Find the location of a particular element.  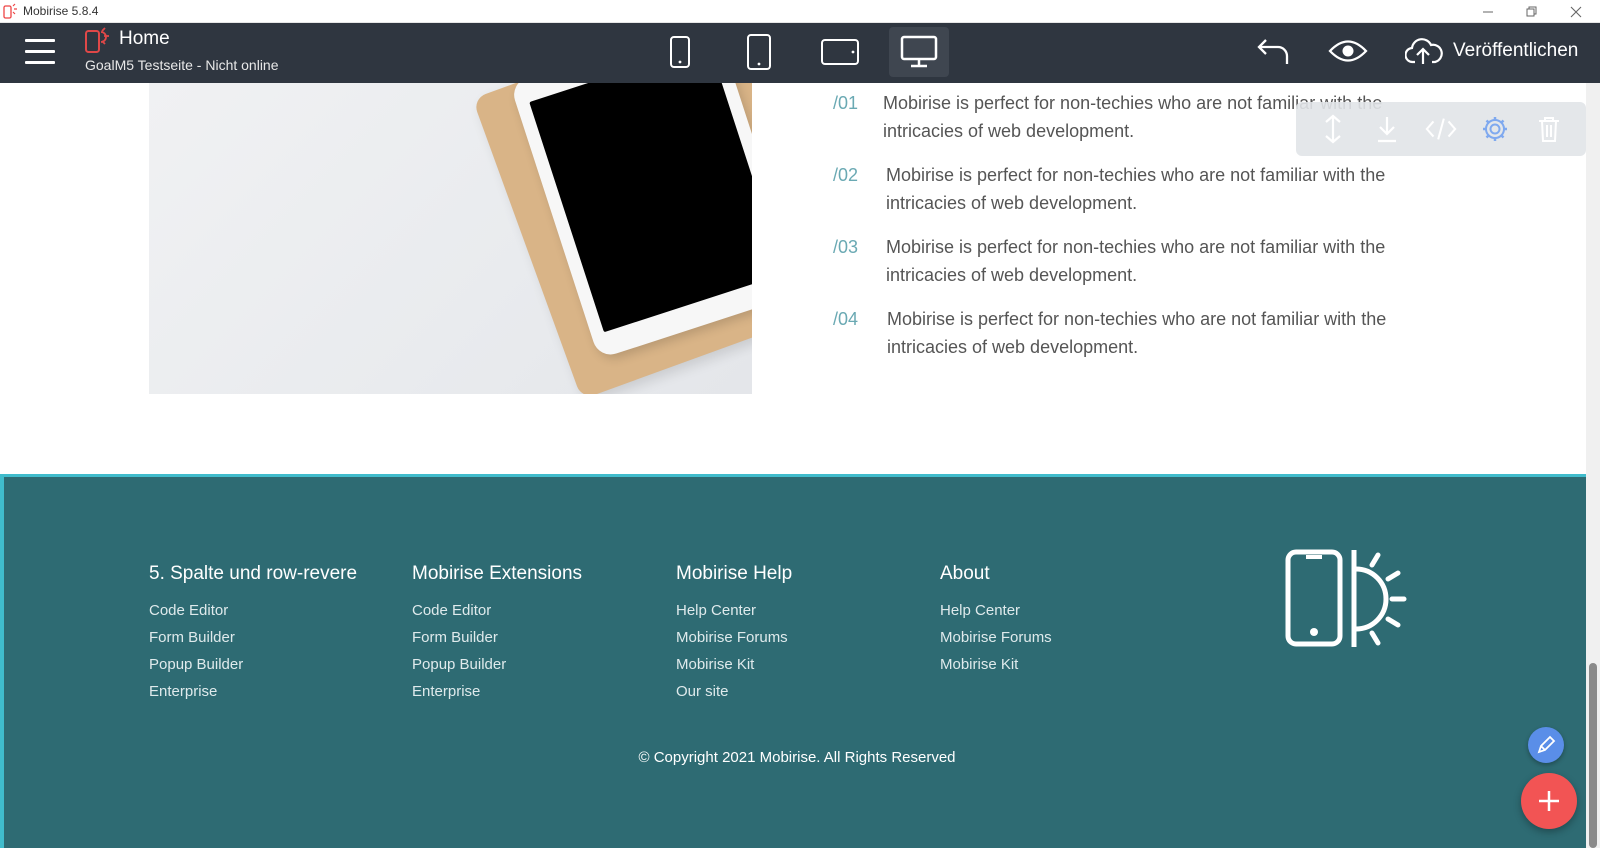

preview-button is located at coordinates (1348, 51).